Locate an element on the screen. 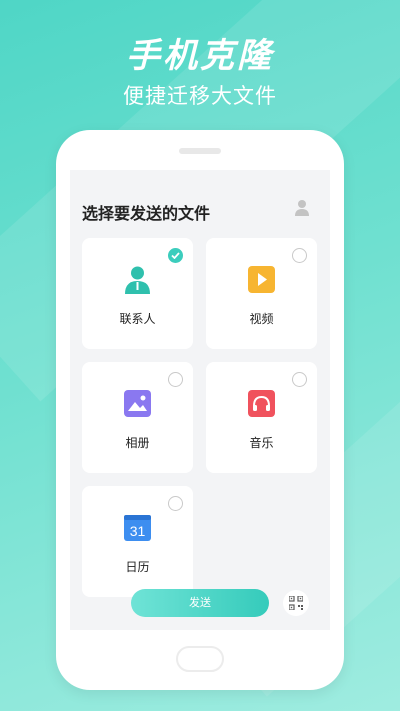 Image resolution: width=400 pixels, height=711 pixels. profile-icon is located at coordinates (302, 208).